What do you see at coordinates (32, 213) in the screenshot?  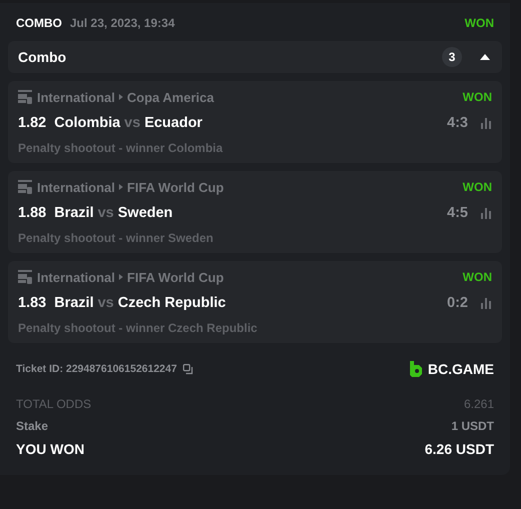 I see `match-odds: 1.88` at bounding box center [32, 213].